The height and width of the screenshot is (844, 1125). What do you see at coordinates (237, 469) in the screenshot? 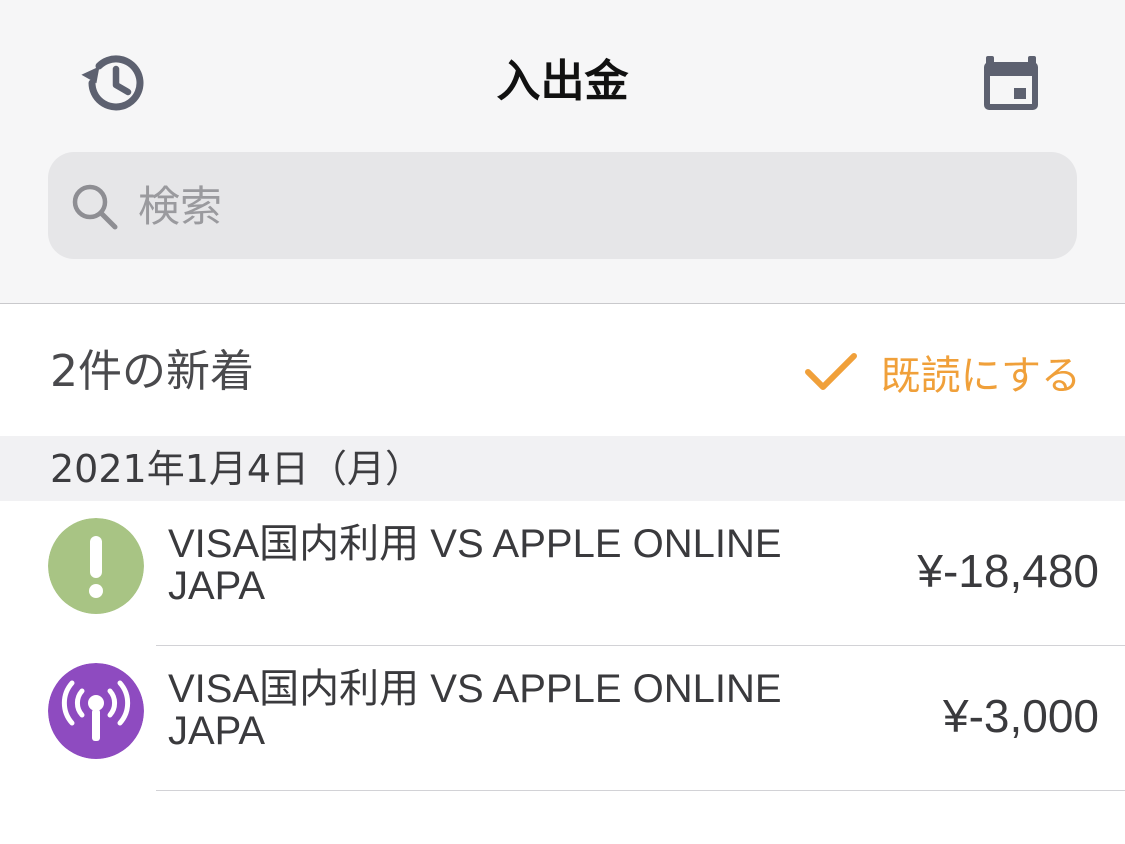
I see `section-date: 2021年1月4日（月）` at bounding box center [237, 469].